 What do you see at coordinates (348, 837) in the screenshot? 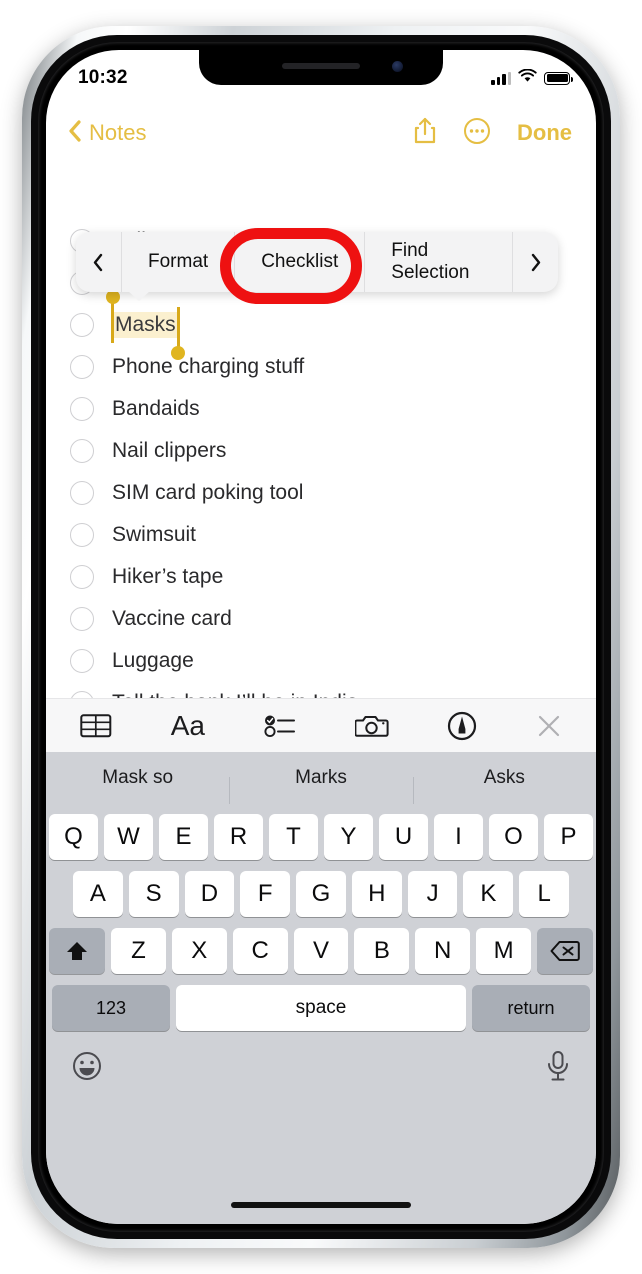
I see `key-y: Y` at bounding box center [348, 837].